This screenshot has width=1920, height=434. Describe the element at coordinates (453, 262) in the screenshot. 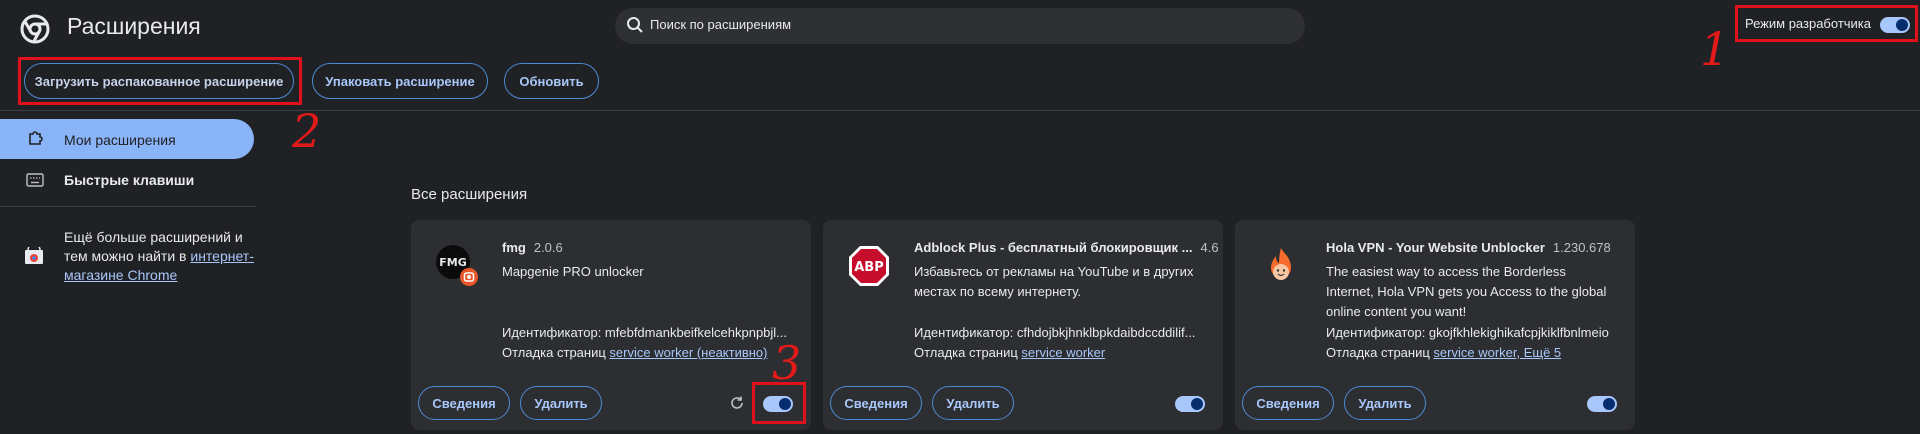

I see `svg-text: FMG` at that location.